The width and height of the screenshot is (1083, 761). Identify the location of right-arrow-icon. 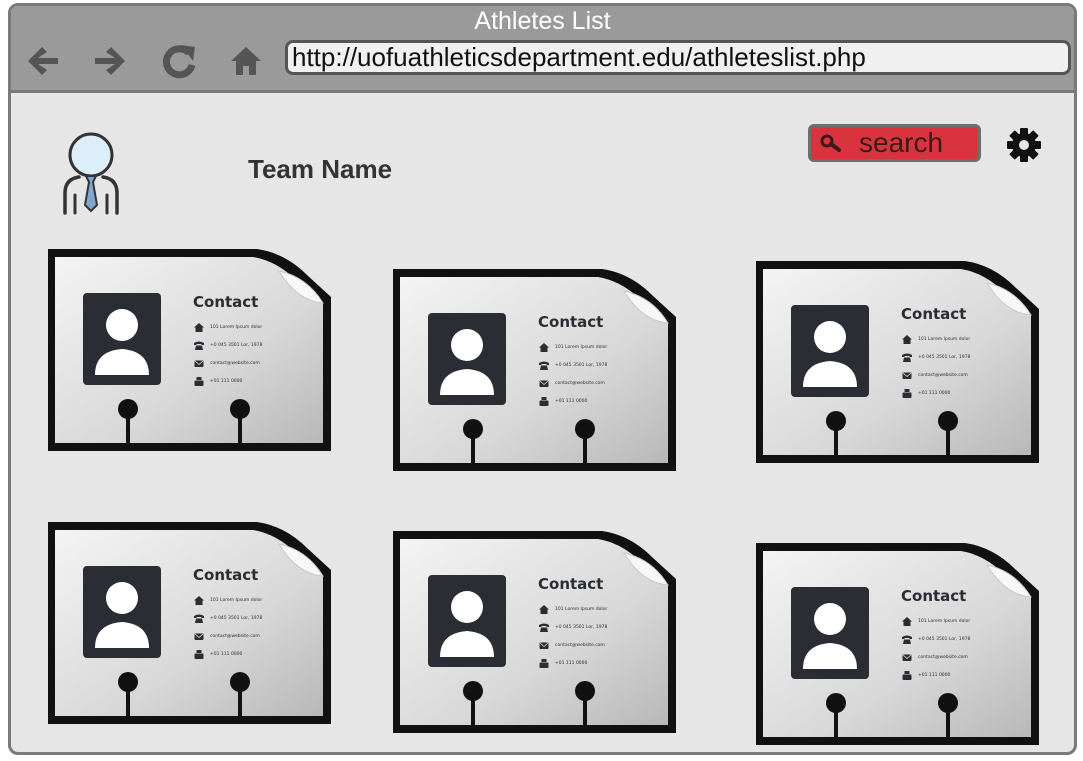
(110, 61).